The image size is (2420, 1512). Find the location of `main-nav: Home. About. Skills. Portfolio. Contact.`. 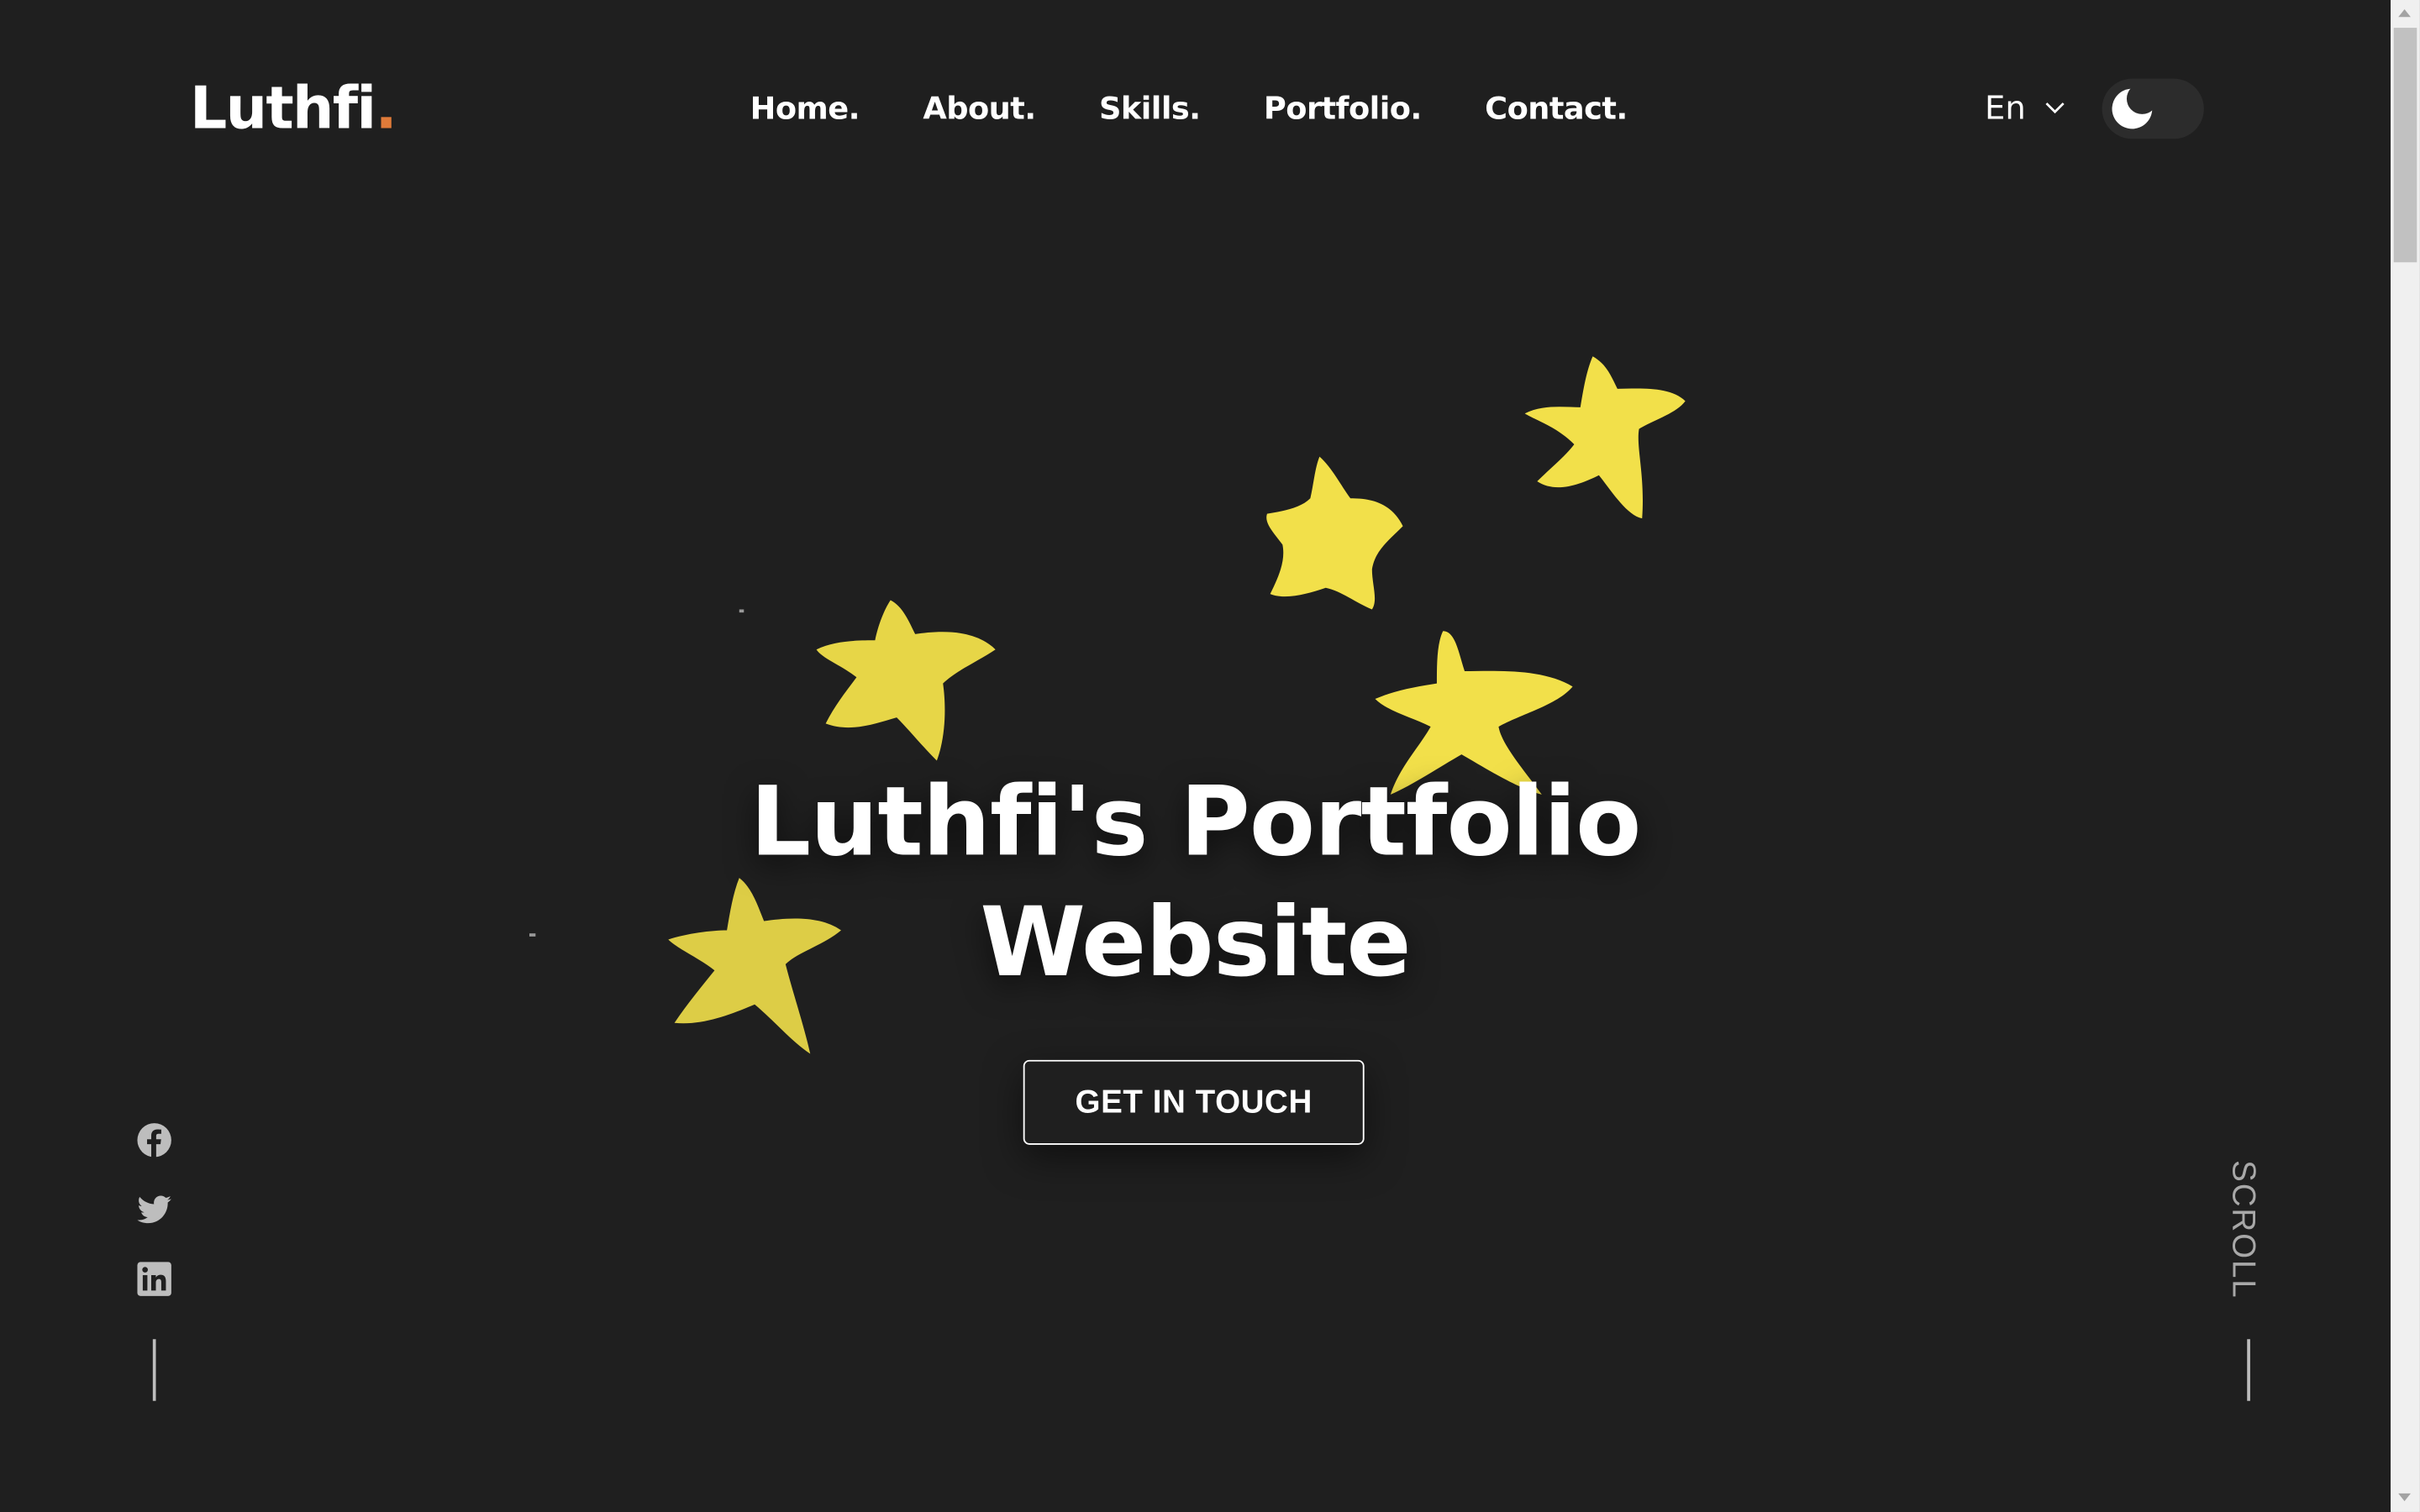

main-nav: Home. About. Skills. Portfolio. Contact. is located at coordinates (1189, 108).